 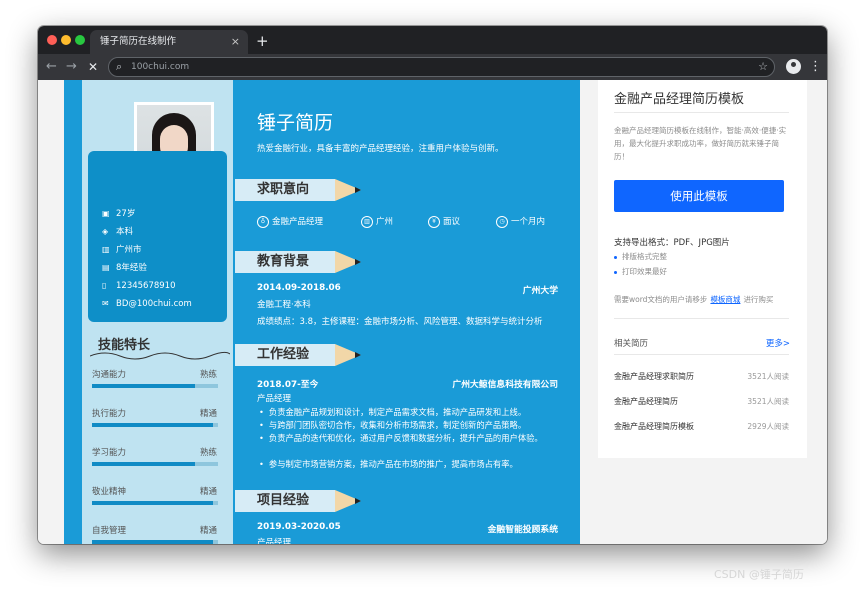 I want to click on bookmark-star-icon: ☆, so click(x=763, y=67).